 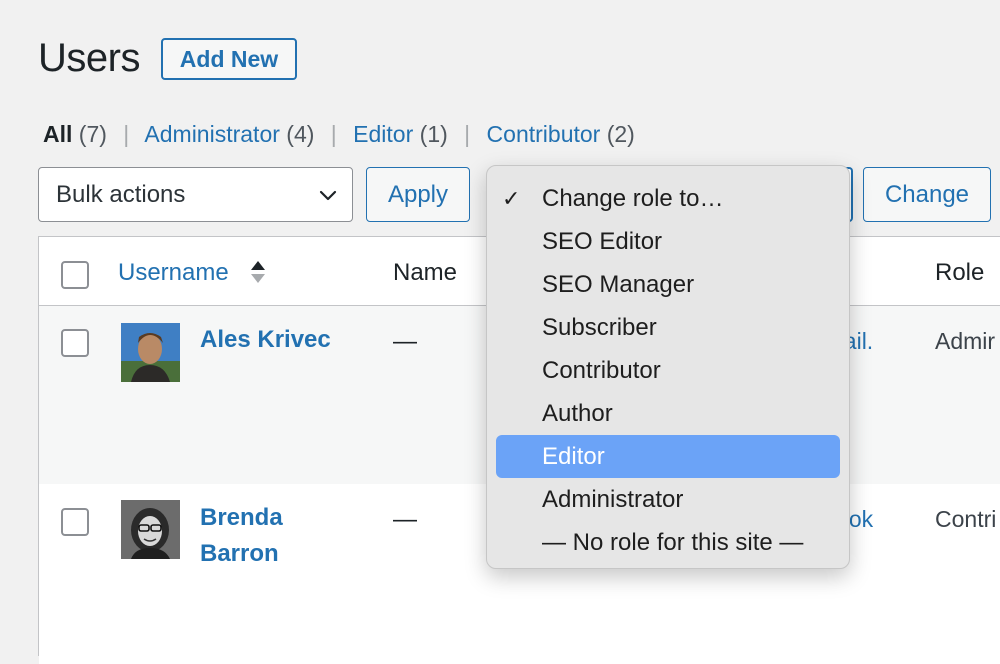 I want to click on chevron-down-icon, so click(x=328, y=195).